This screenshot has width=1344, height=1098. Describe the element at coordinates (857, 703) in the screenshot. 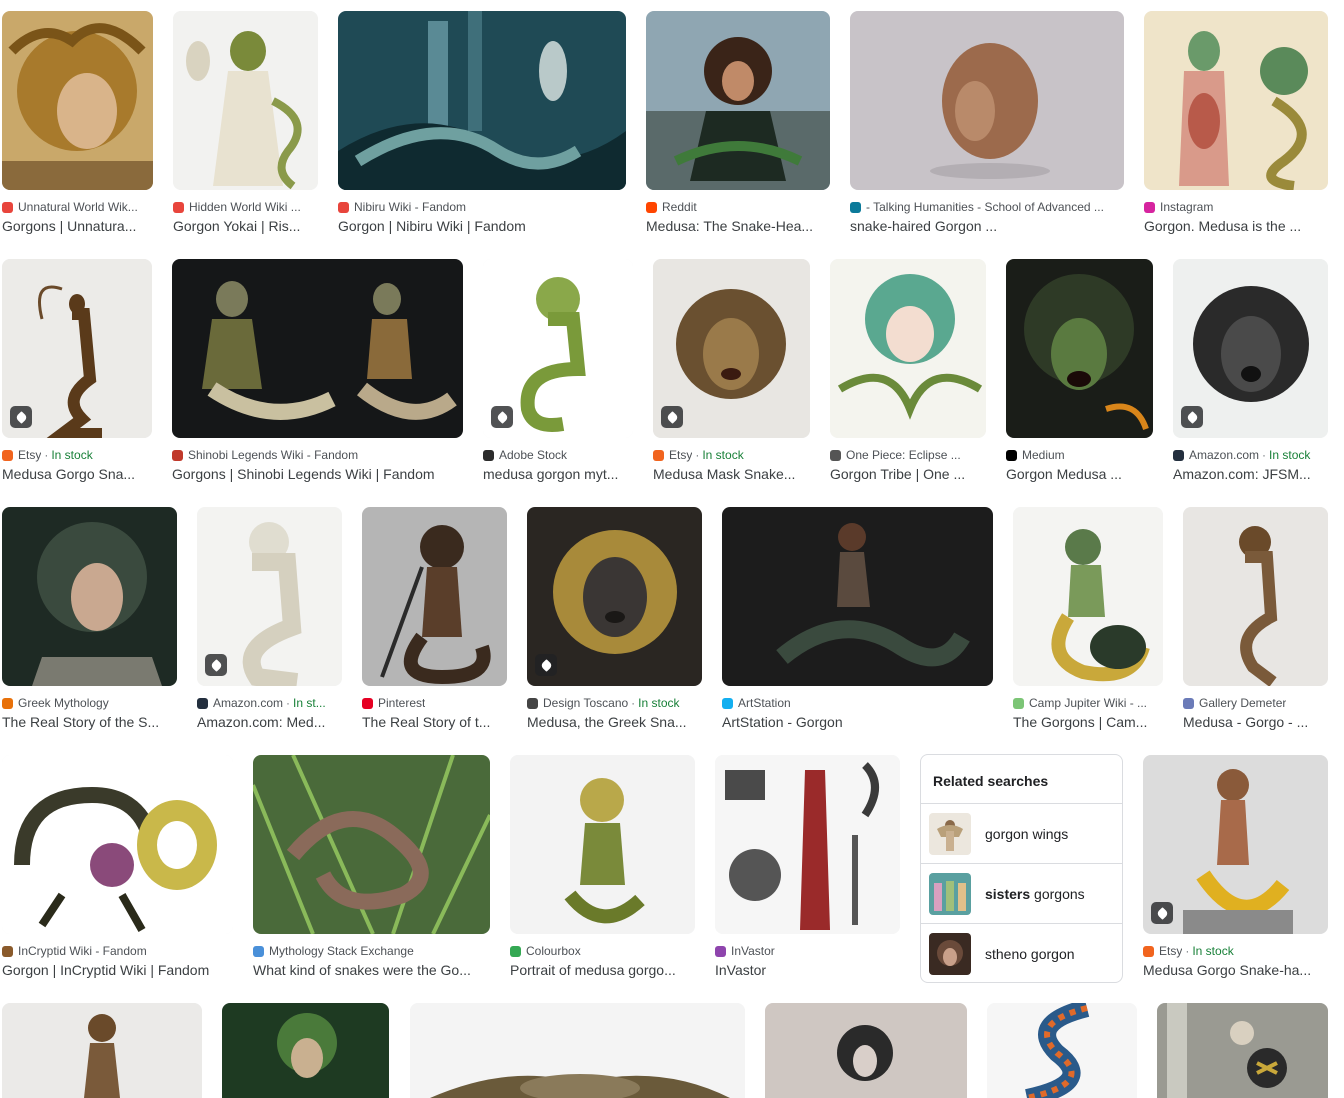

I see `result-source: ArtStation` at that location.